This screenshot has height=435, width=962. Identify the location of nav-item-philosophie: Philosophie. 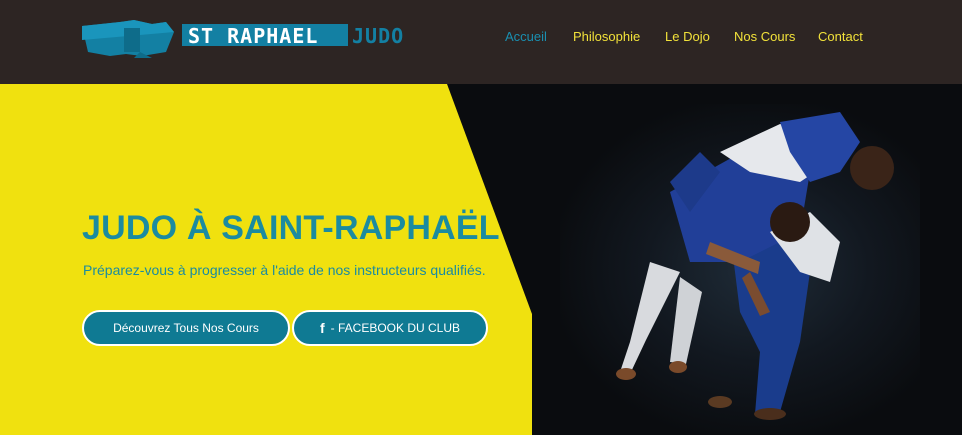
(606, 36).